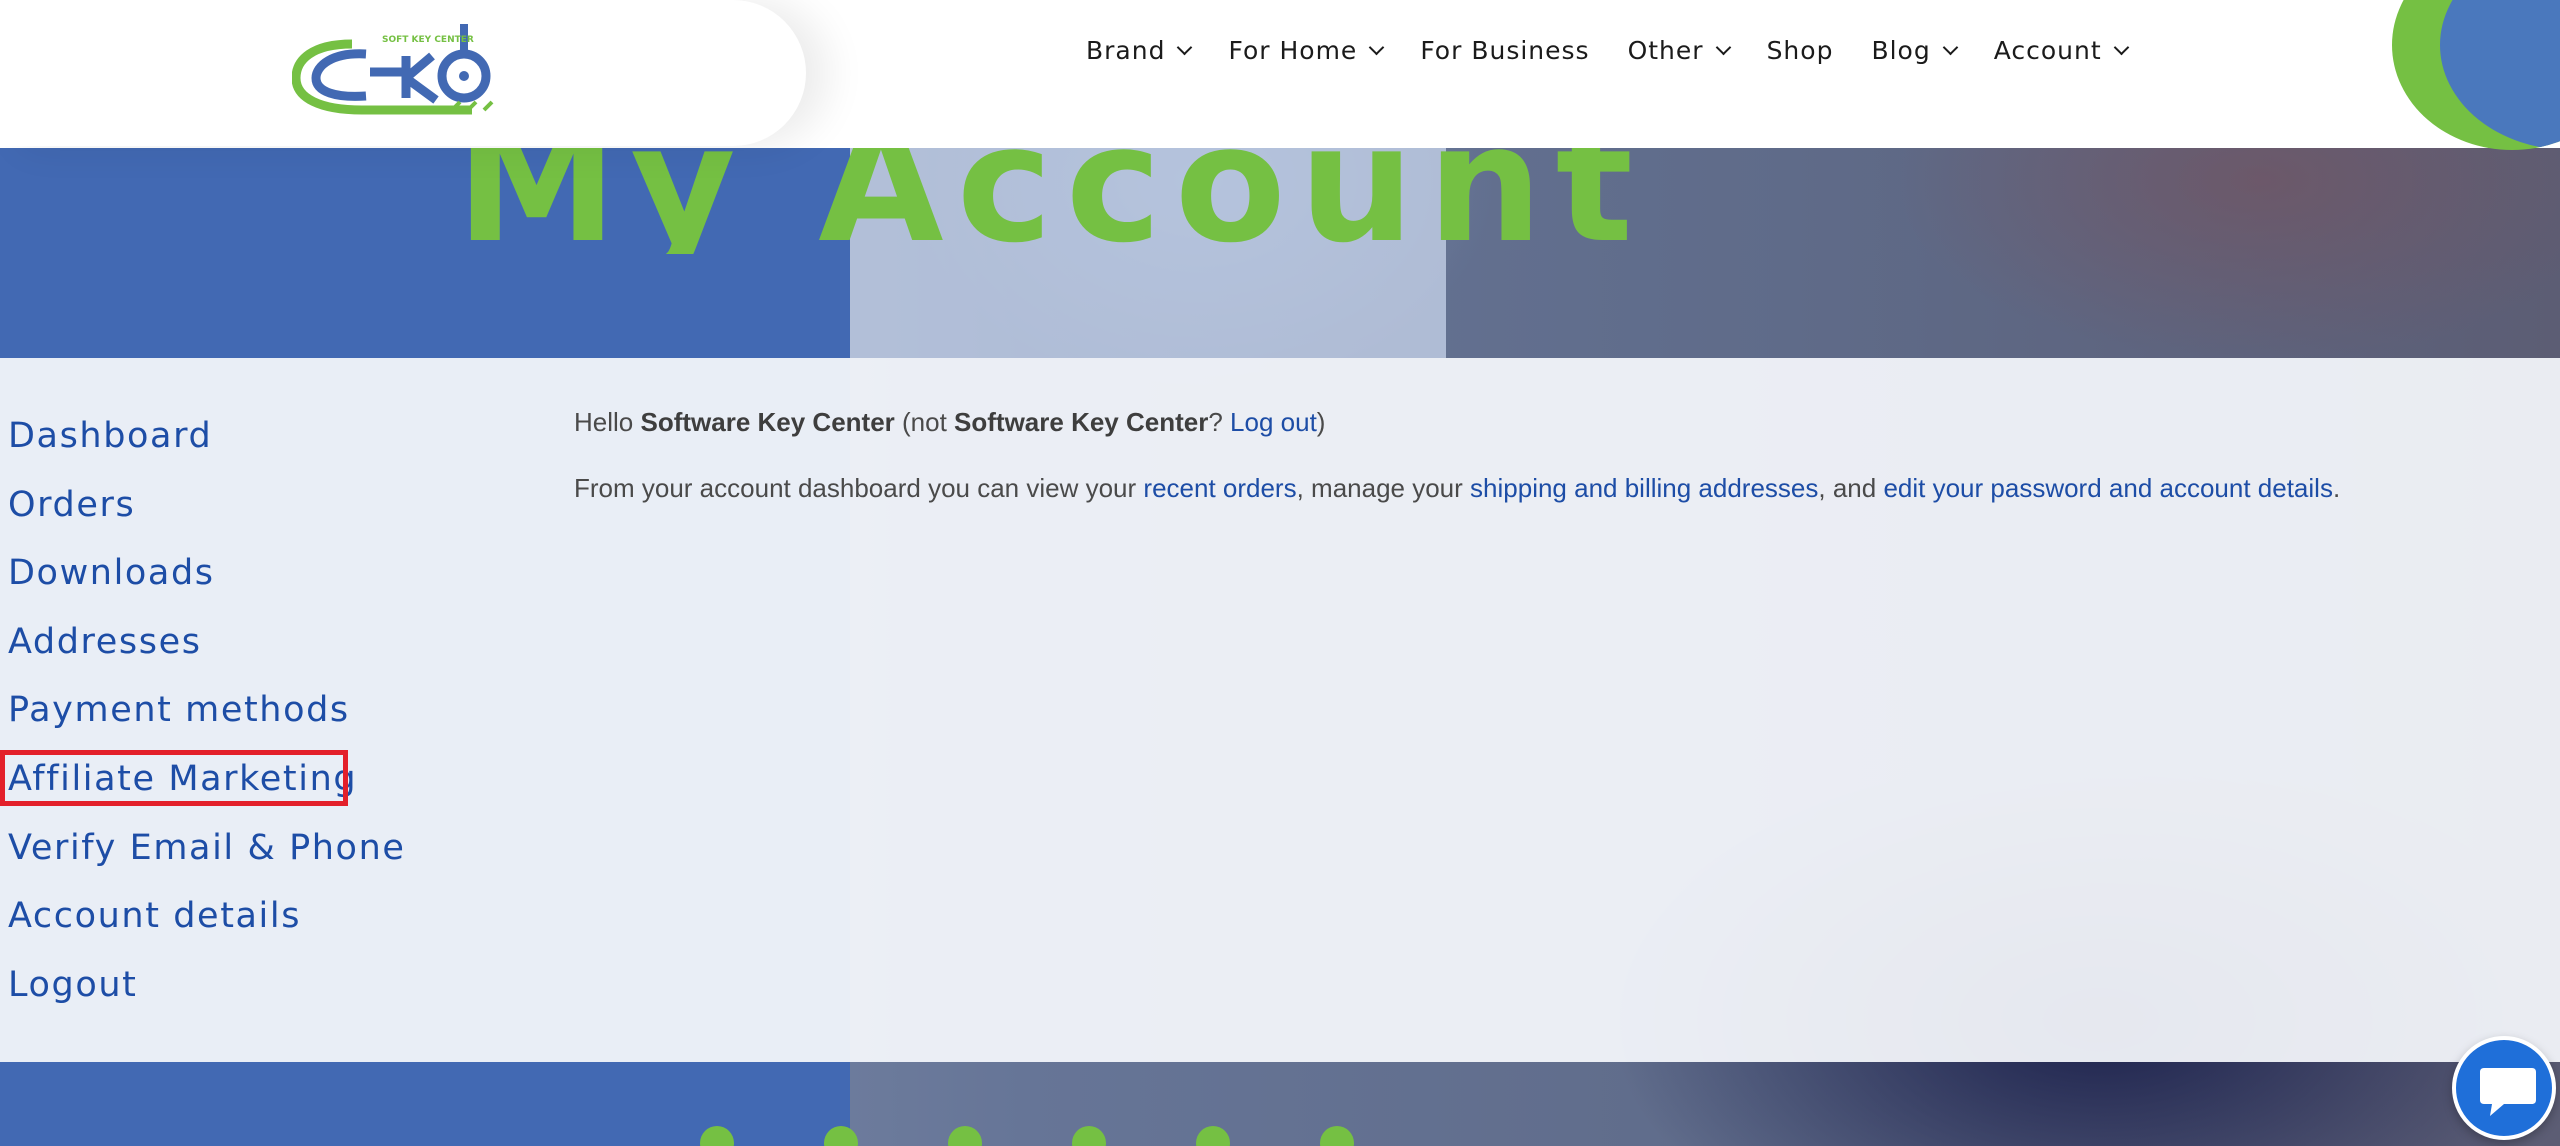 The height and width of the screenshot is (1146, 2560). Describe the element at coordinates (206, 848) in the screenshot. I see `account-nav-verify-email-phone: Verify Email & Phone` at that location.